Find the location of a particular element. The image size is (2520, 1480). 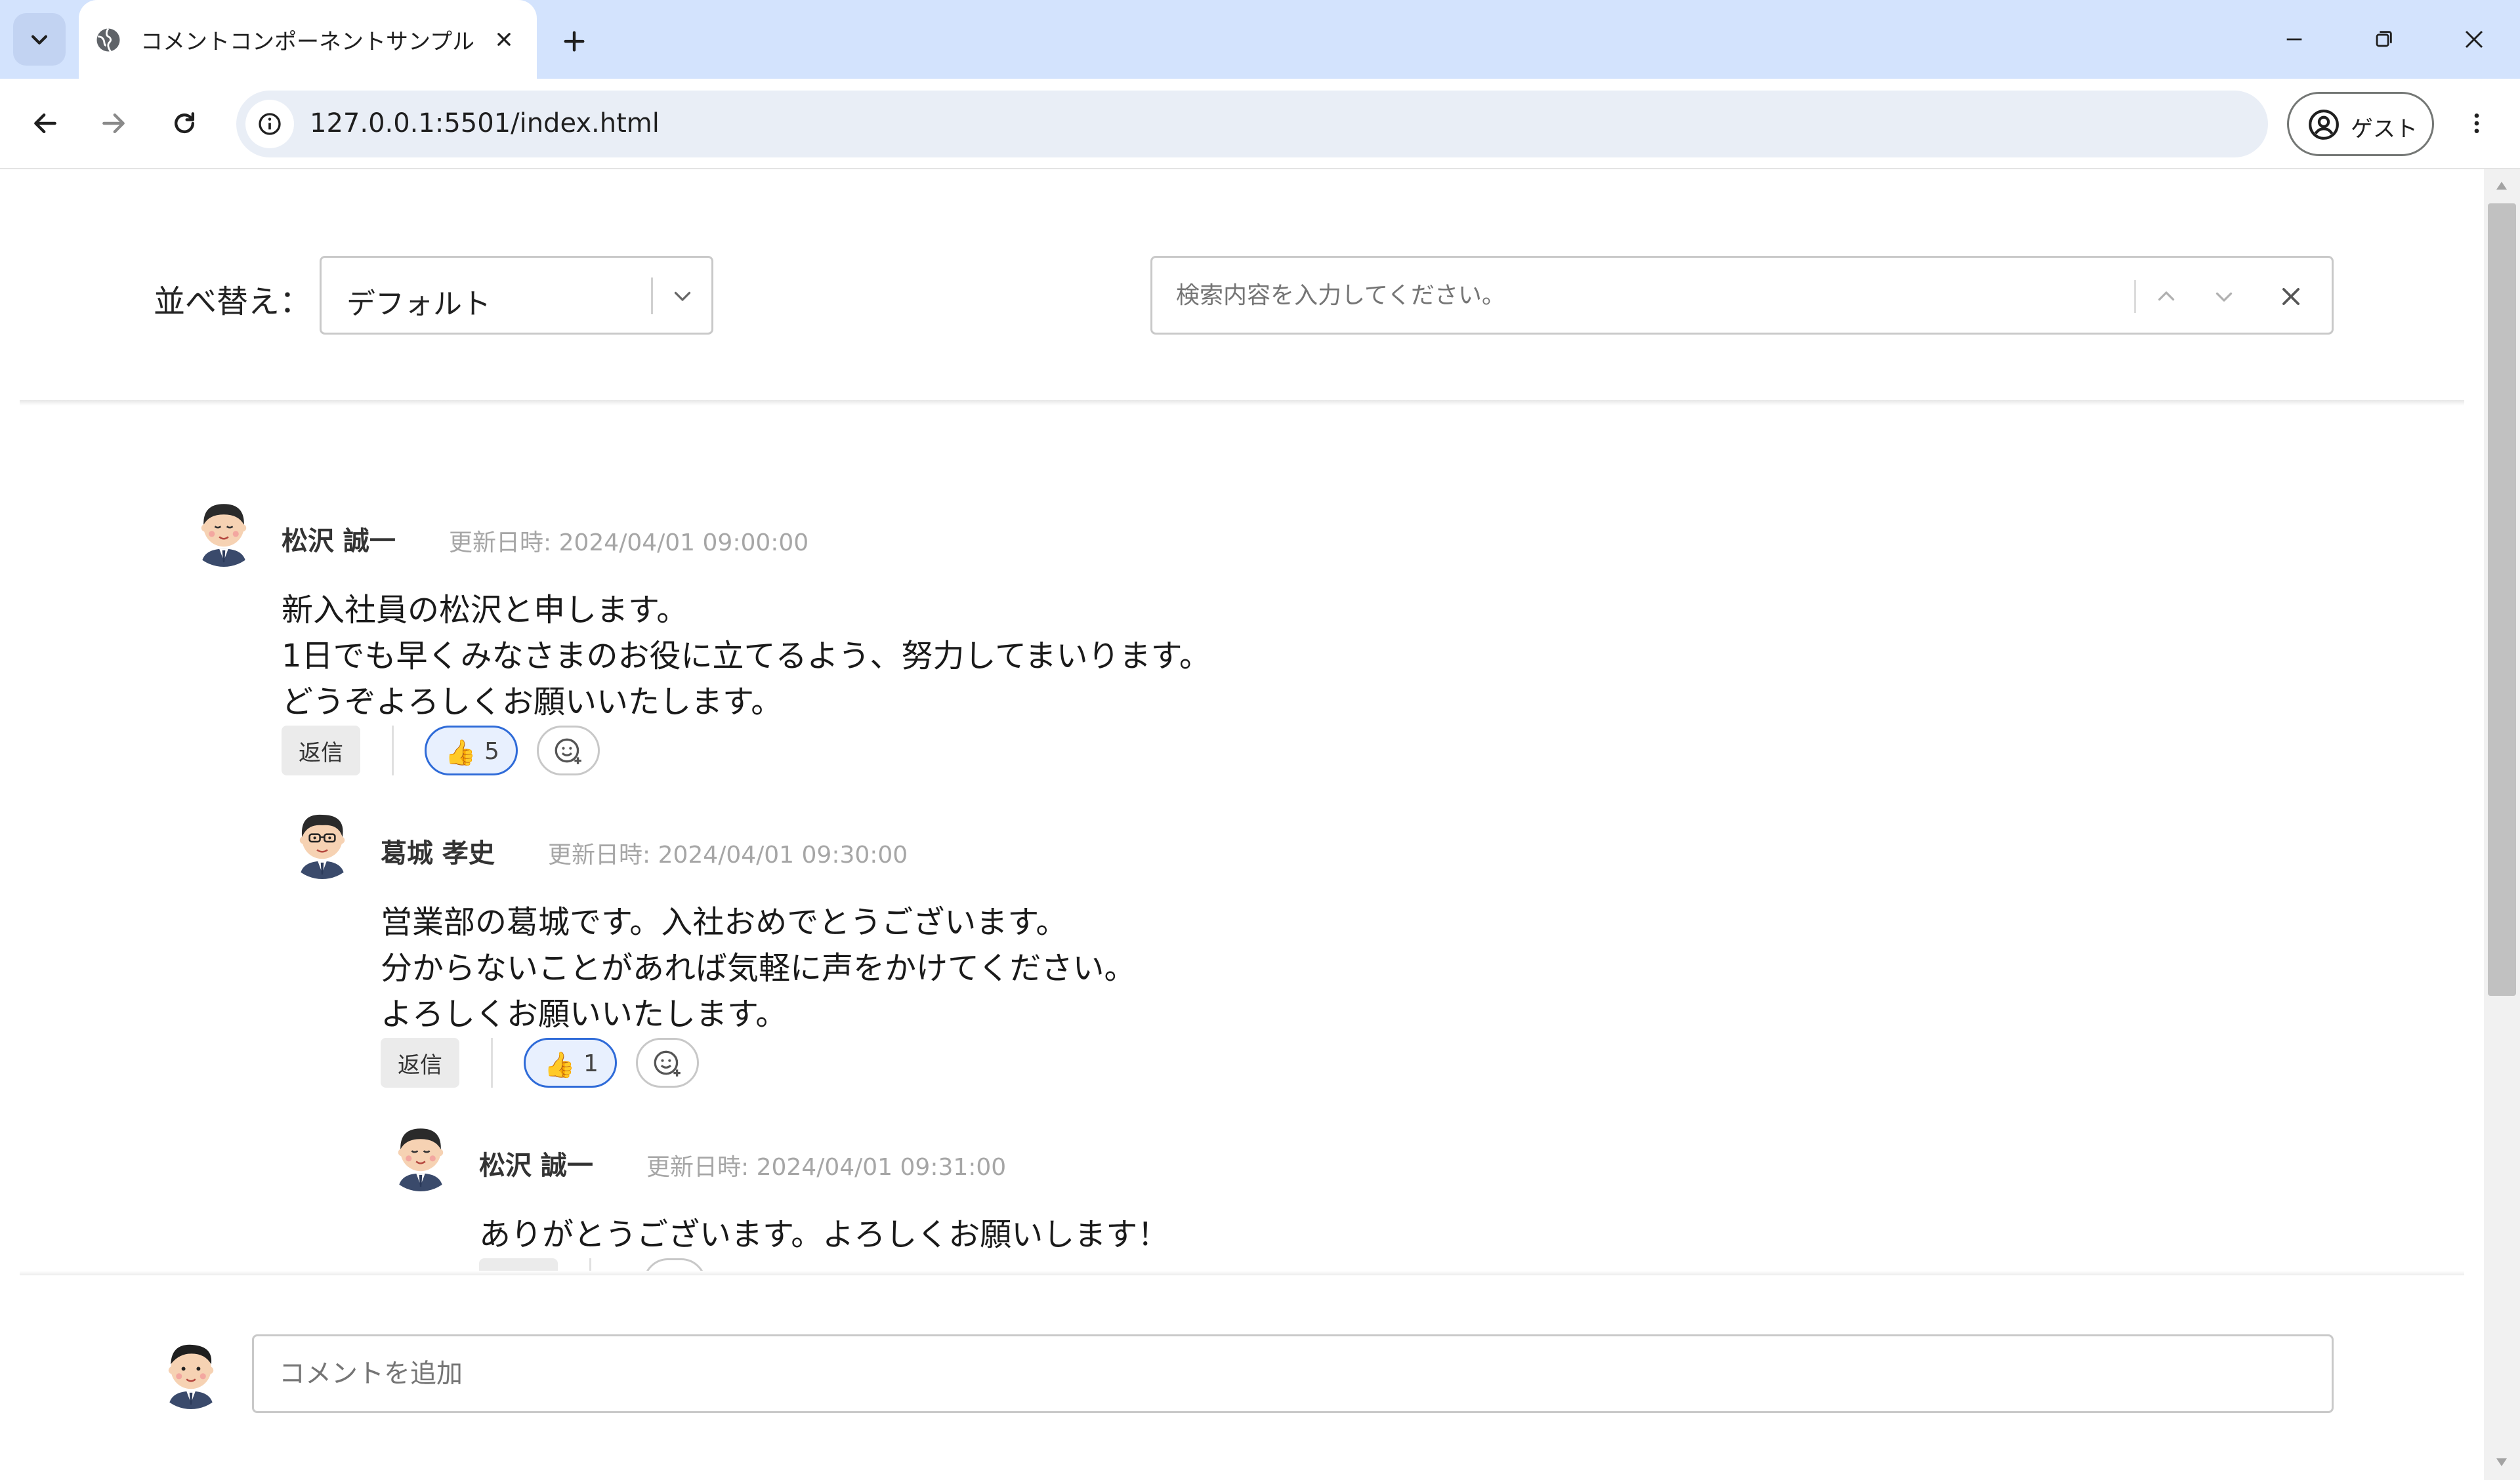

tab-close-button is located at coordinates (504, 39).